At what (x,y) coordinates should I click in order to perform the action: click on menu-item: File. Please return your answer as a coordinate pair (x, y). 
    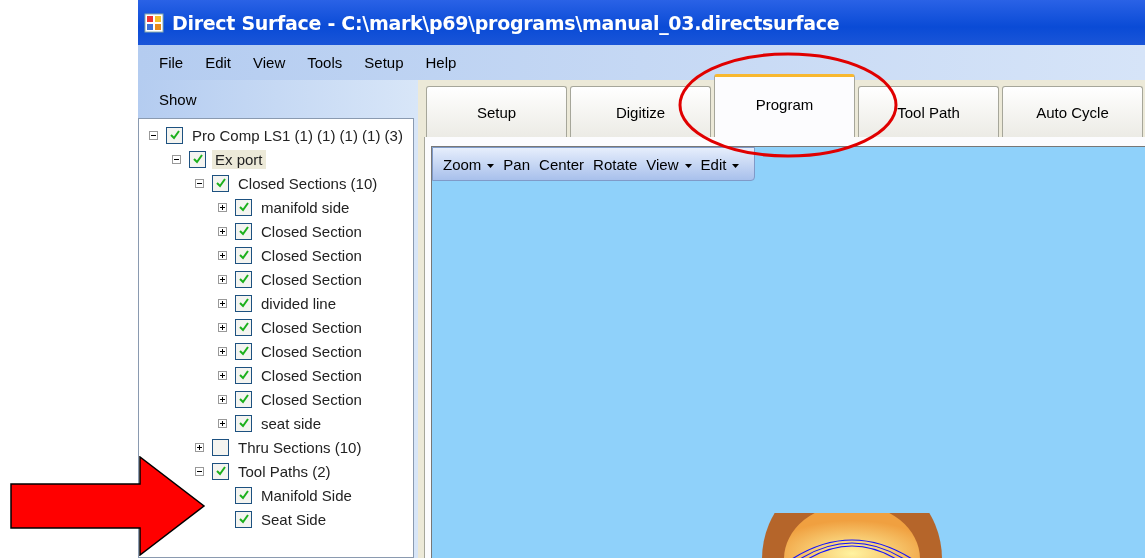
    Looking at the image, I should click on (171, 62).